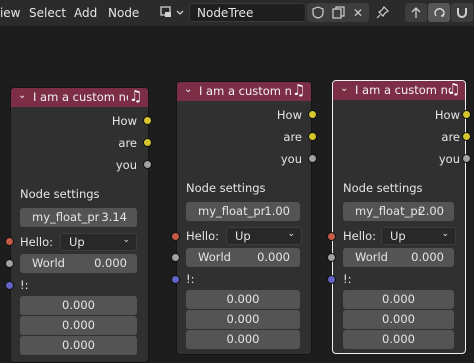  I want to click on snap-button, so click(462, 12).